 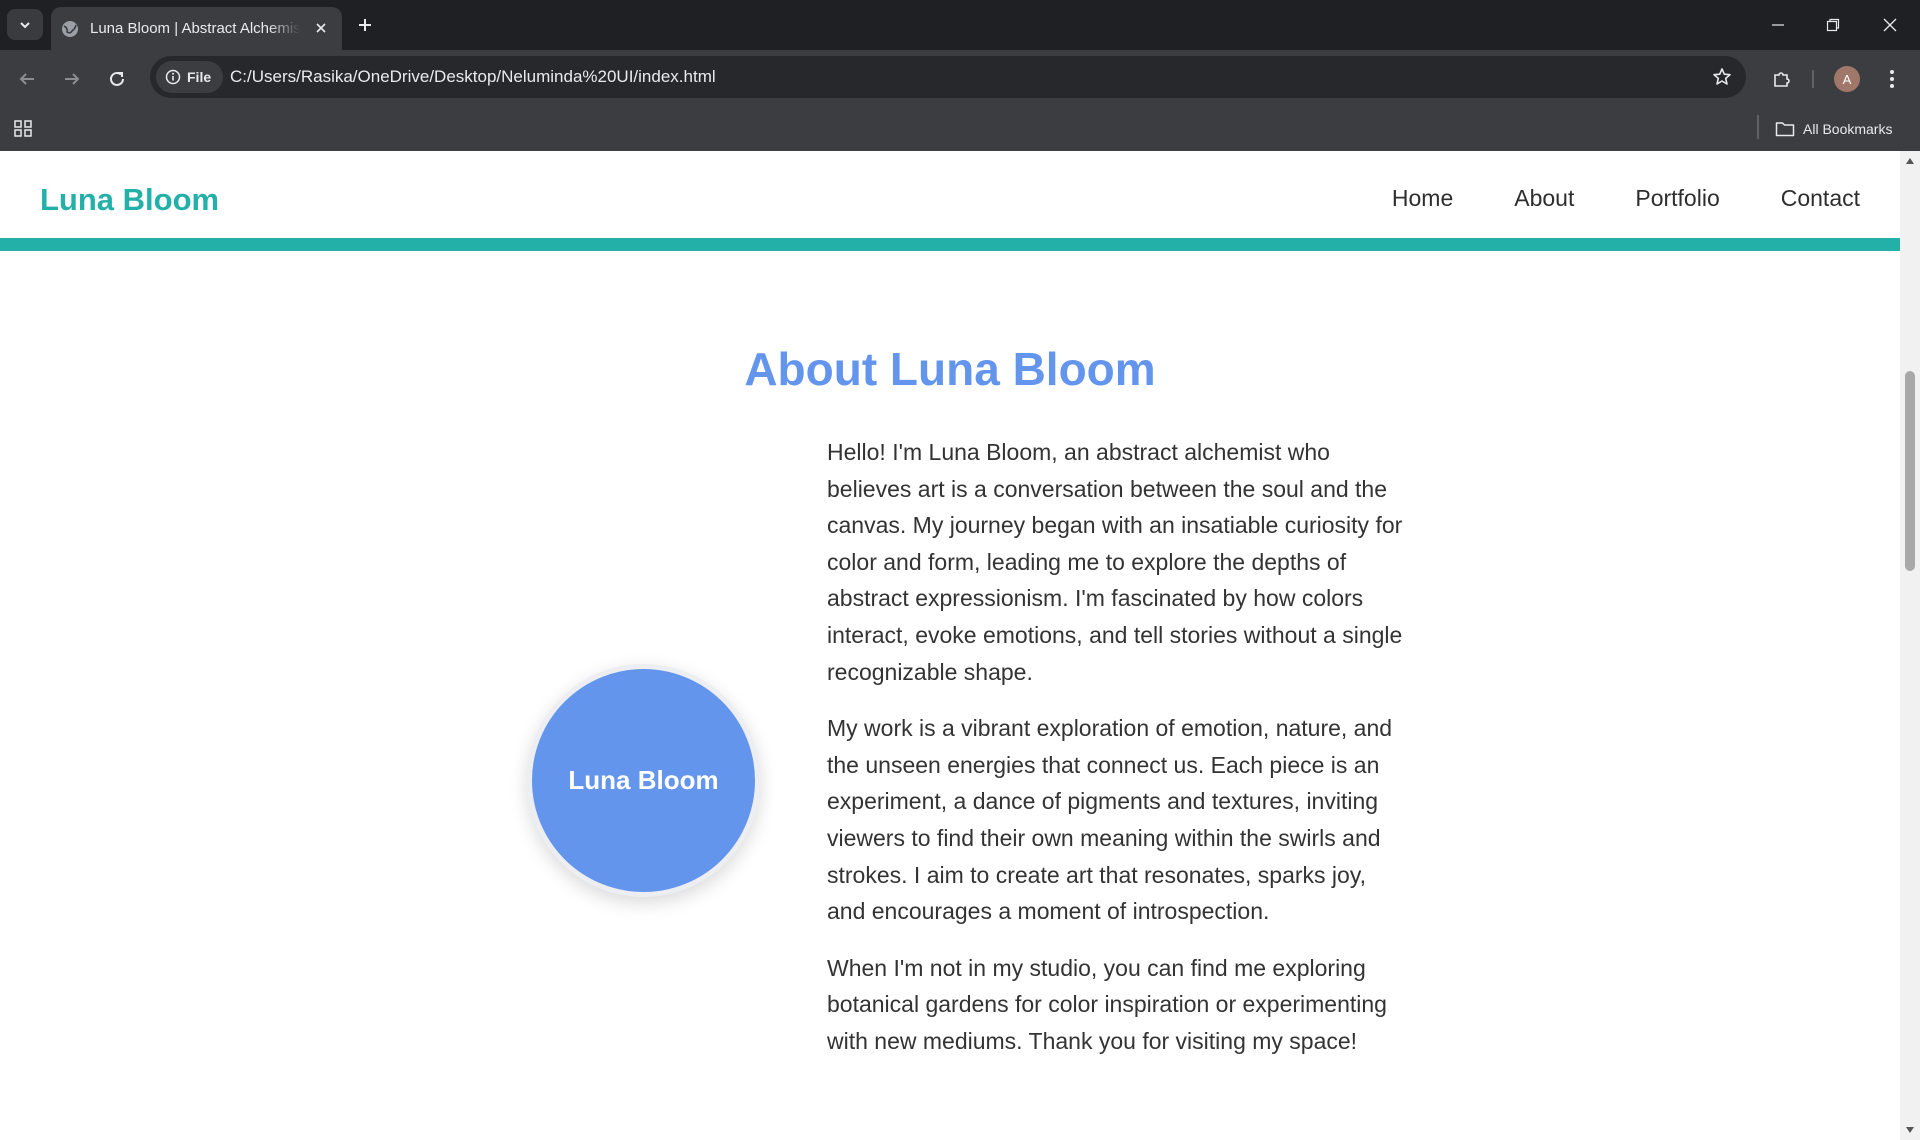 I want to click on about-heading: About Luna Bloom, so click(x=950, y=369).